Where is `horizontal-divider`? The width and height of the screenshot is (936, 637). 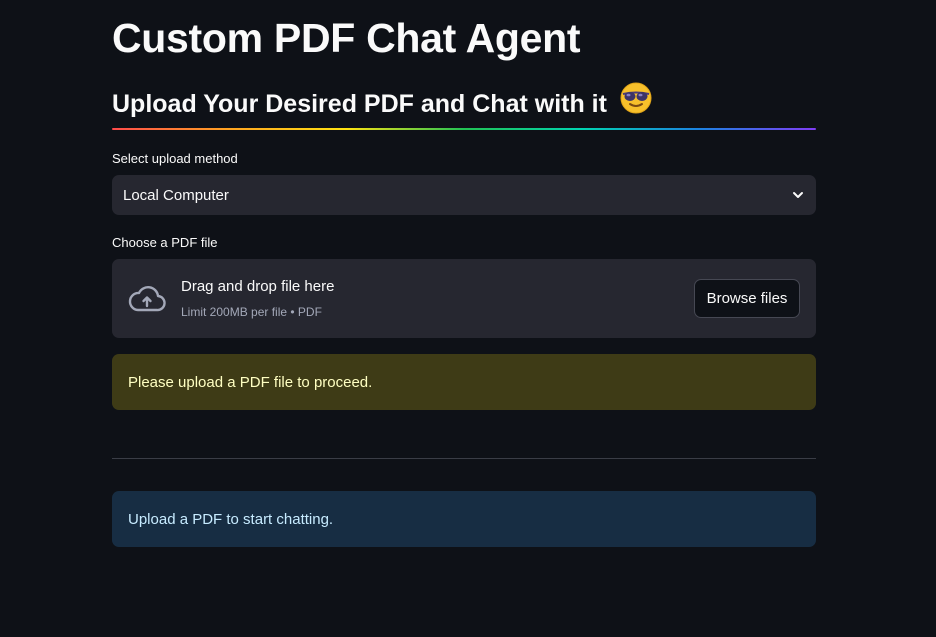 horizontal-divider is located at coordinates (464, 458).